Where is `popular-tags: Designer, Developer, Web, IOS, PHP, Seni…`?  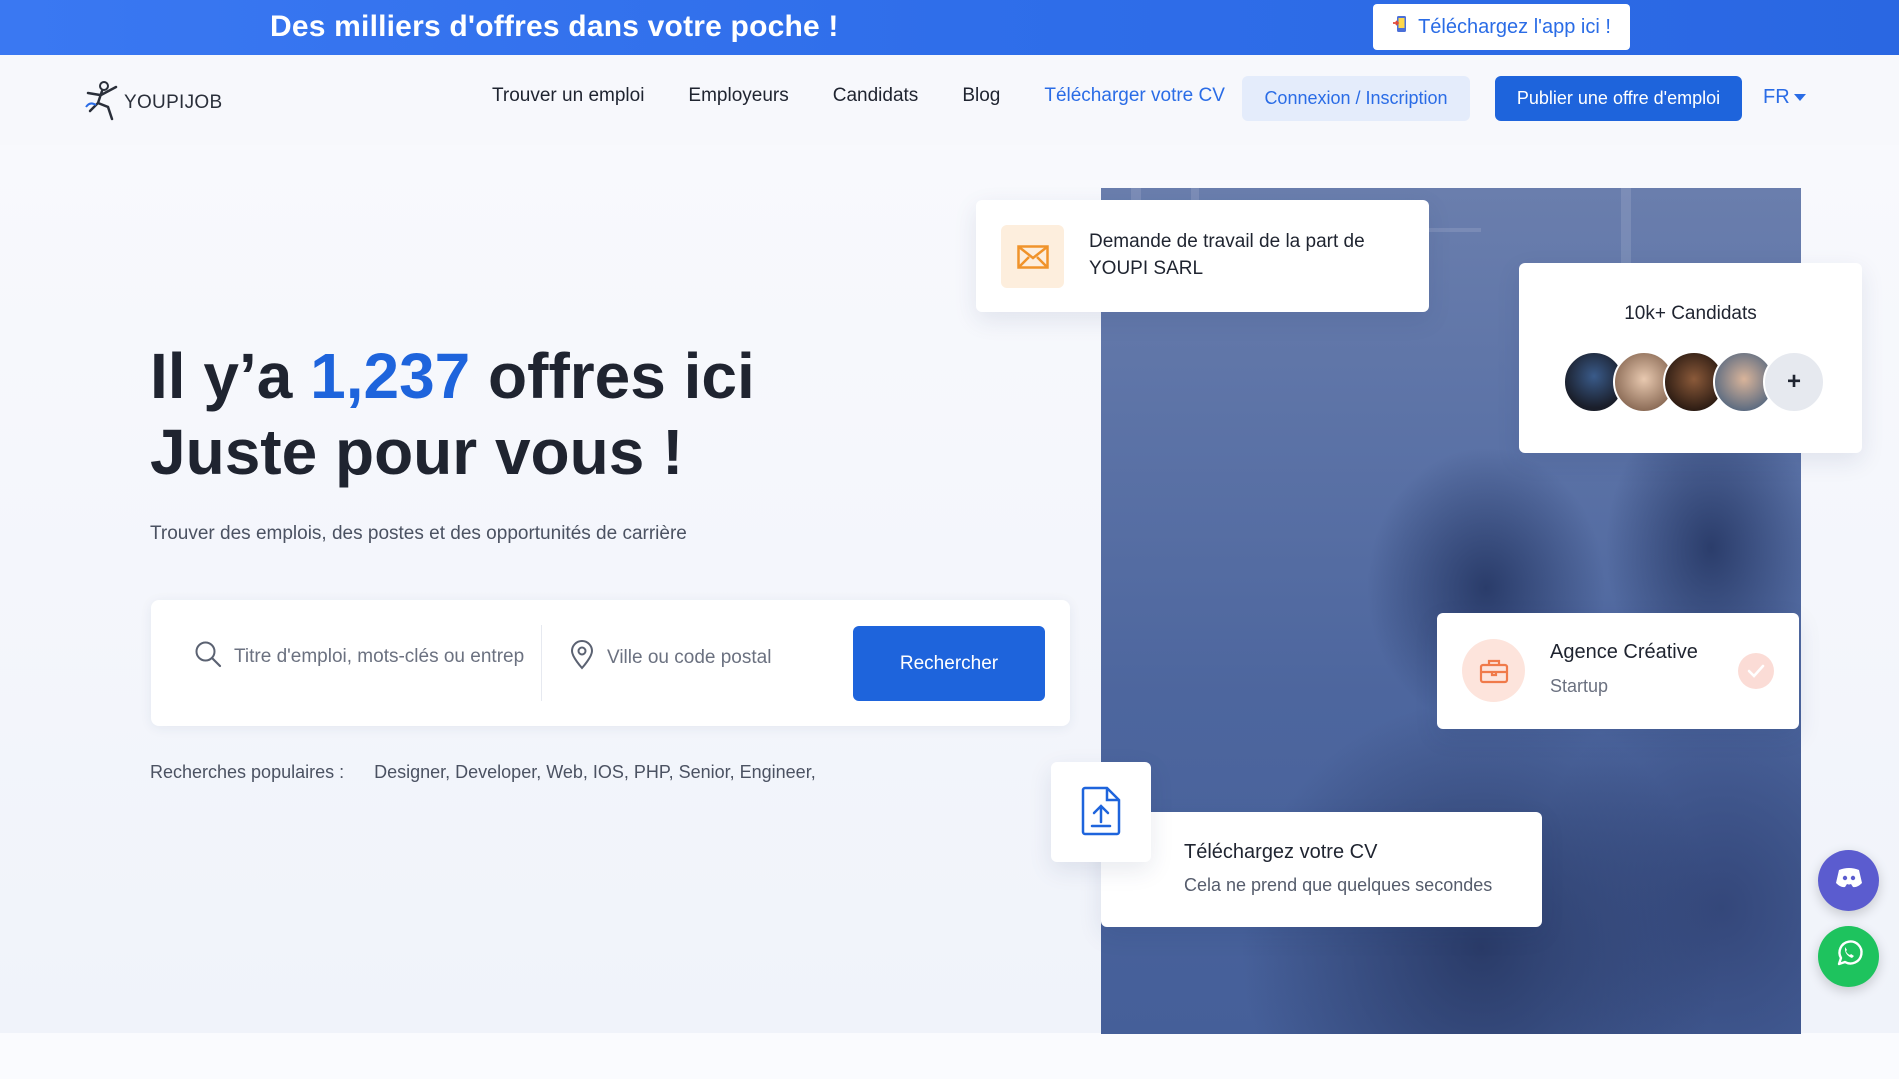 popular-tags: Designer, Developer, Web, IOS, PHP, Seni… is located at coordinates (595, 772).